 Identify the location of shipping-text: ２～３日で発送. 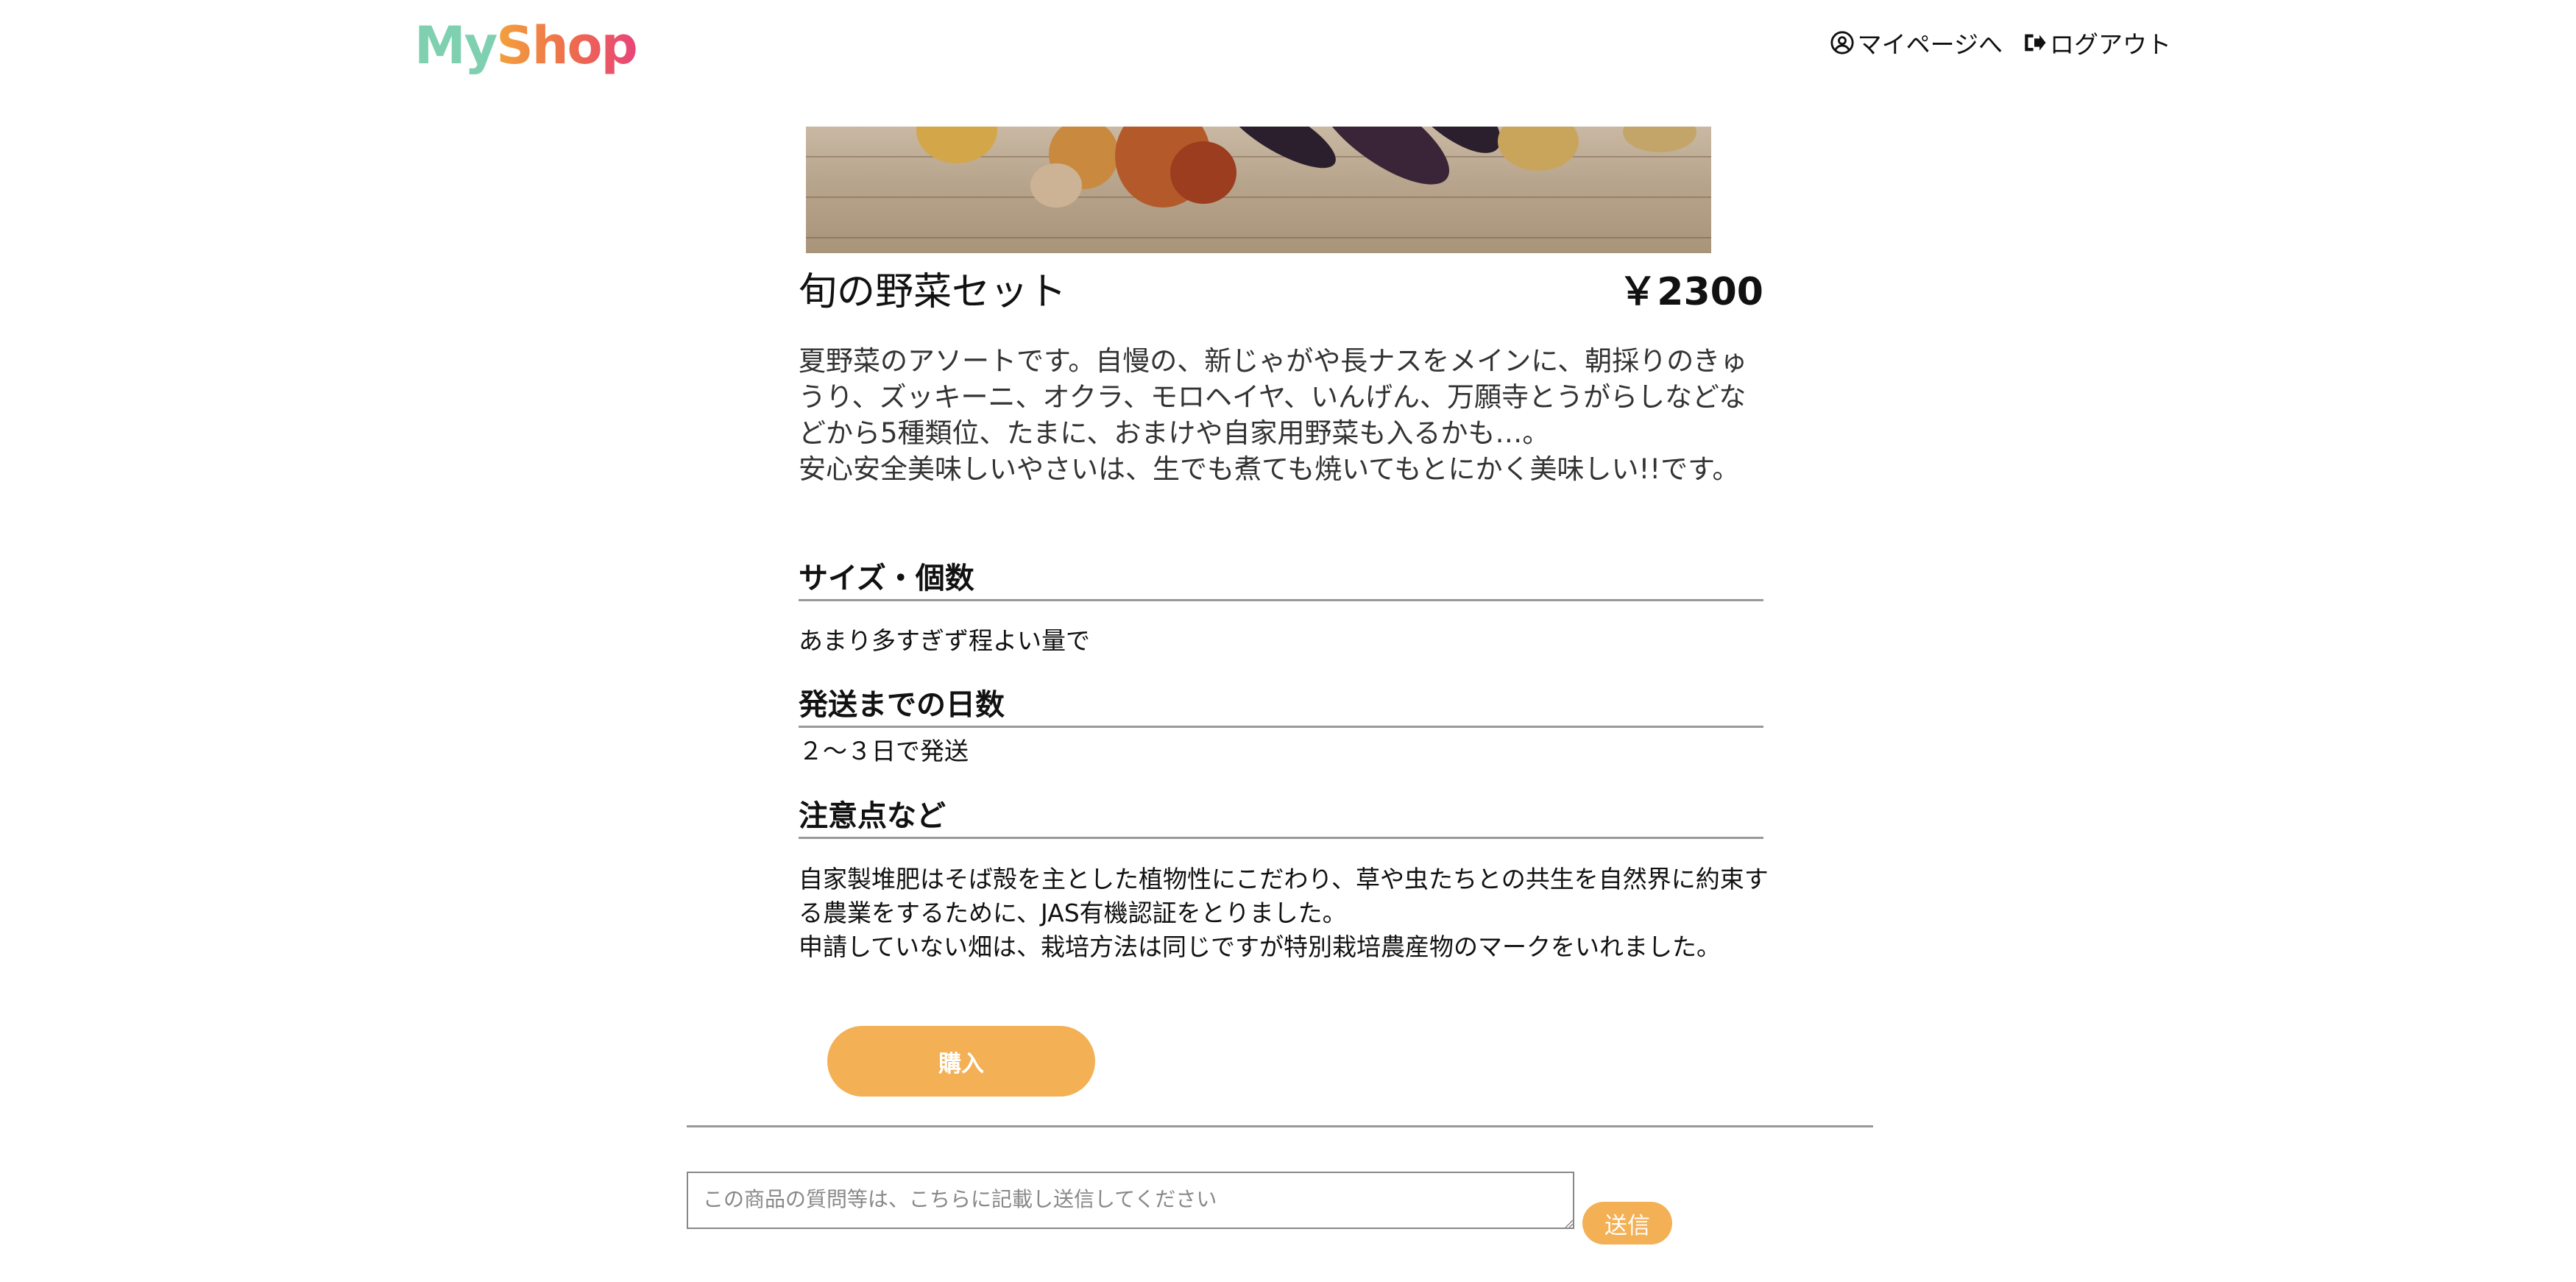
(1284, 751).